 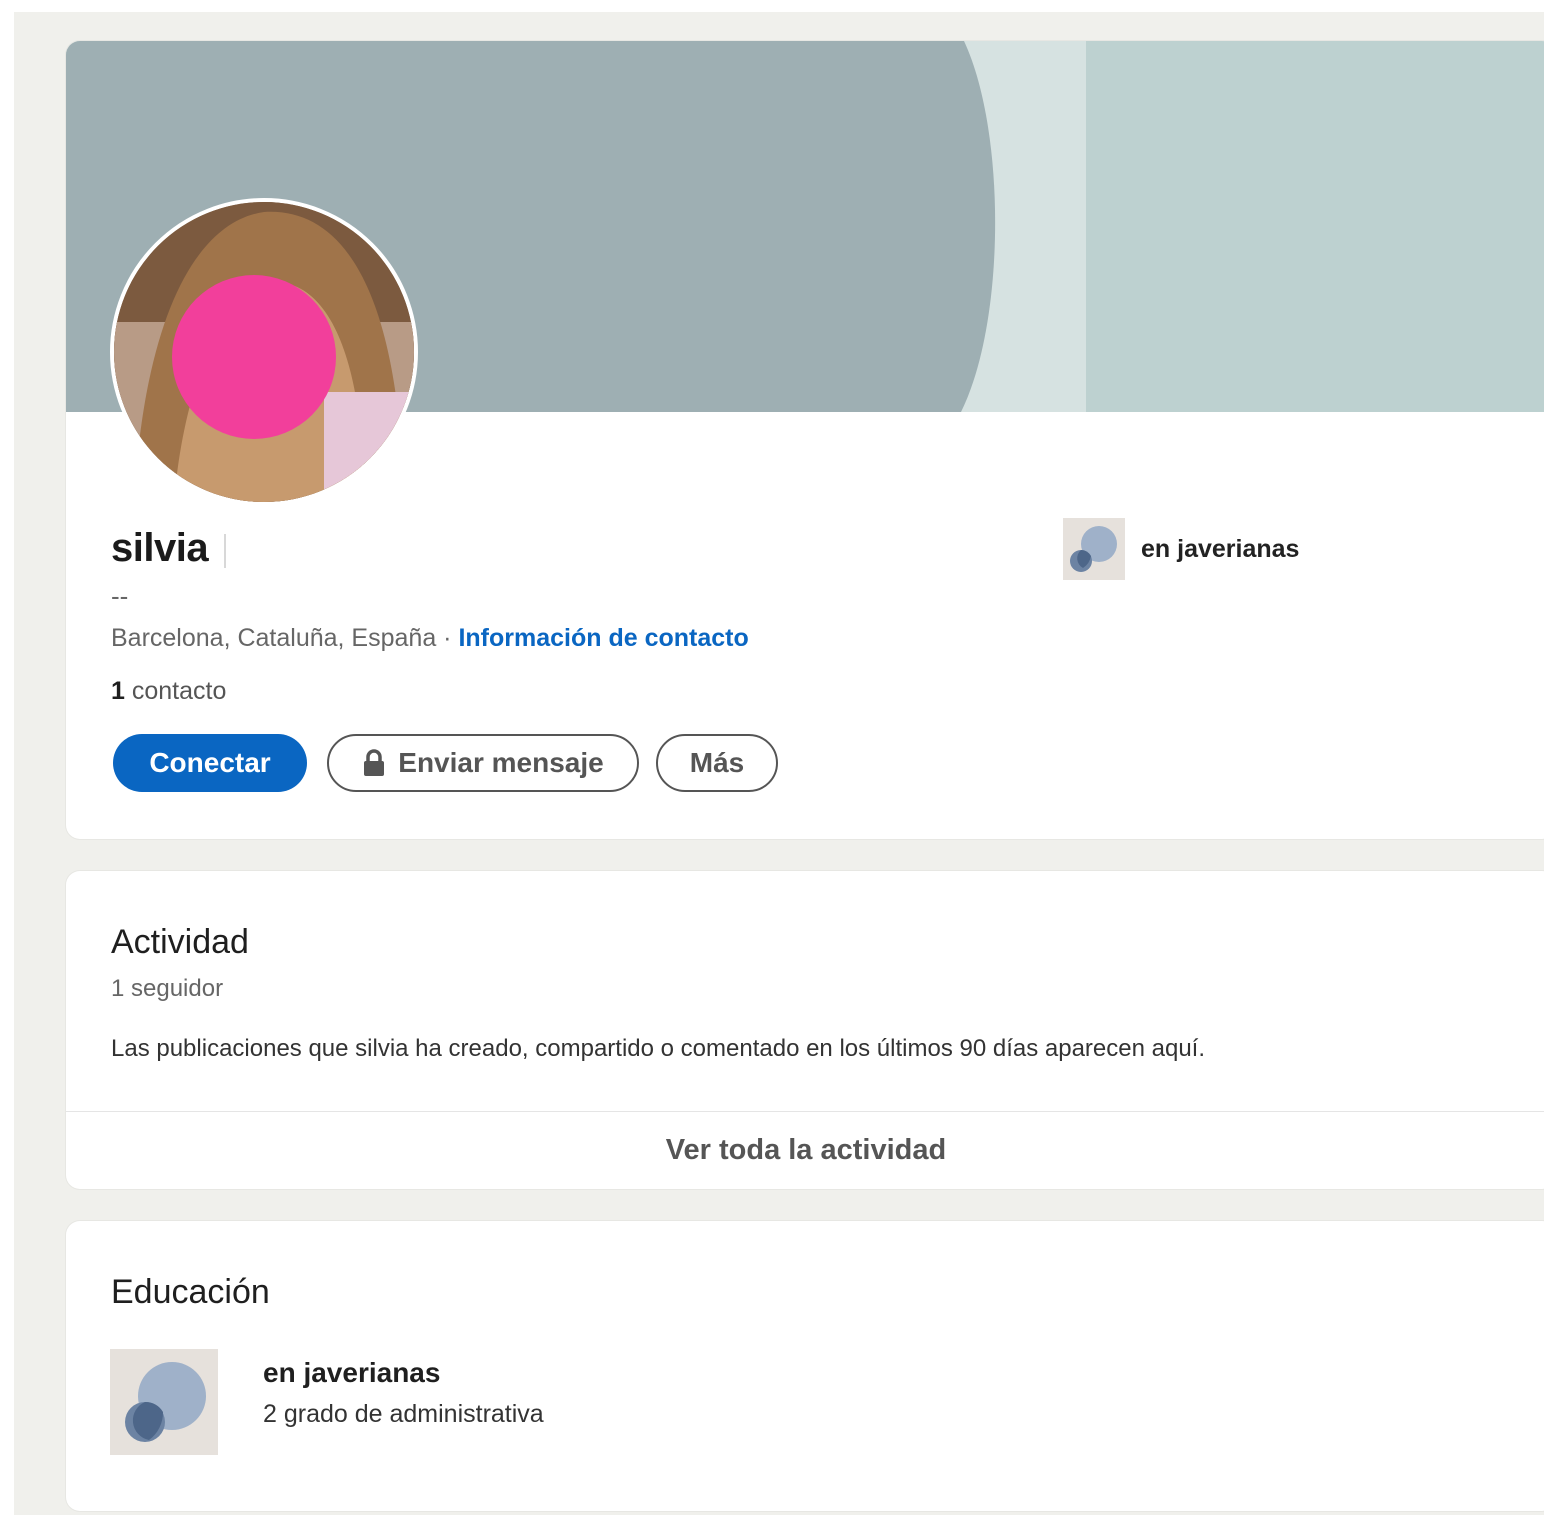 I want to click on education-school: en javerianas, so click(x=351, y=1373).